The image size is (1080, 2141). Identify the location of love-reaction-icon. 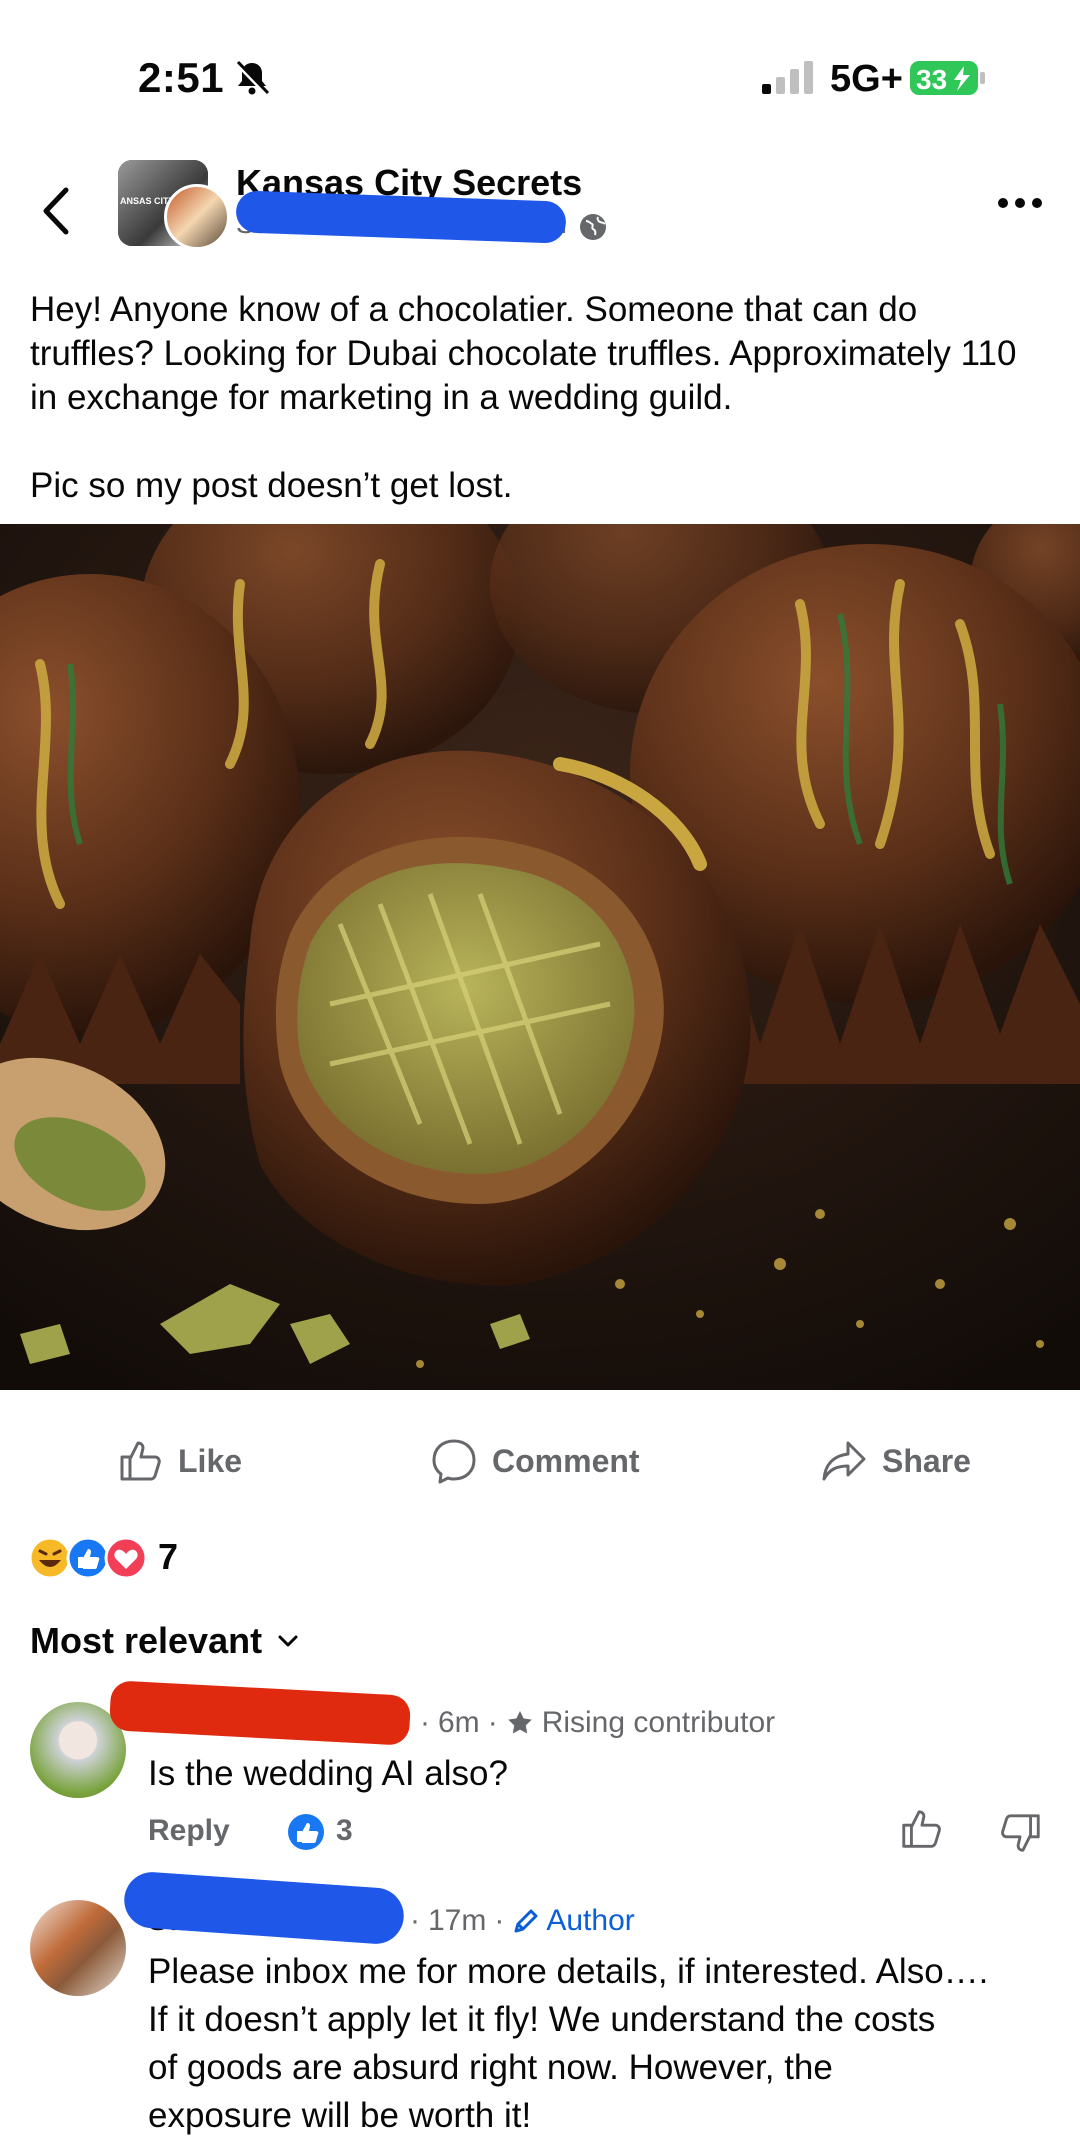
(126, 1558).